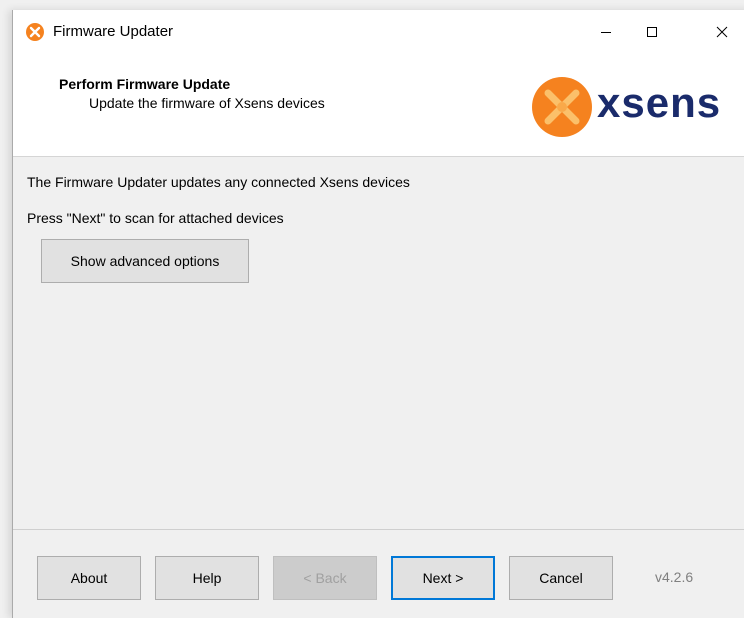  I want to click on minimize-icon, so click(606, 32).